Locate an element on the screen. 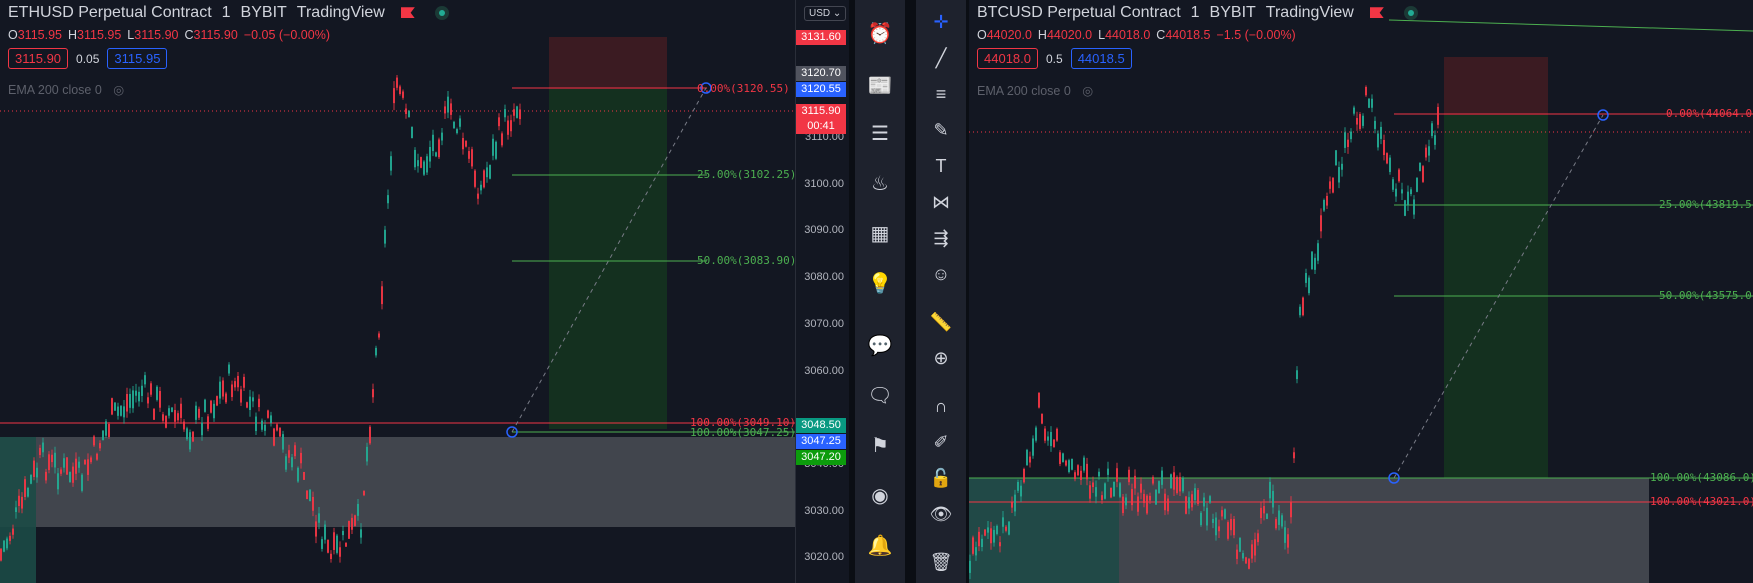 This screenshot has height=583, width=1753. stream-icon: ◉ is located at coordinates (880, 496).